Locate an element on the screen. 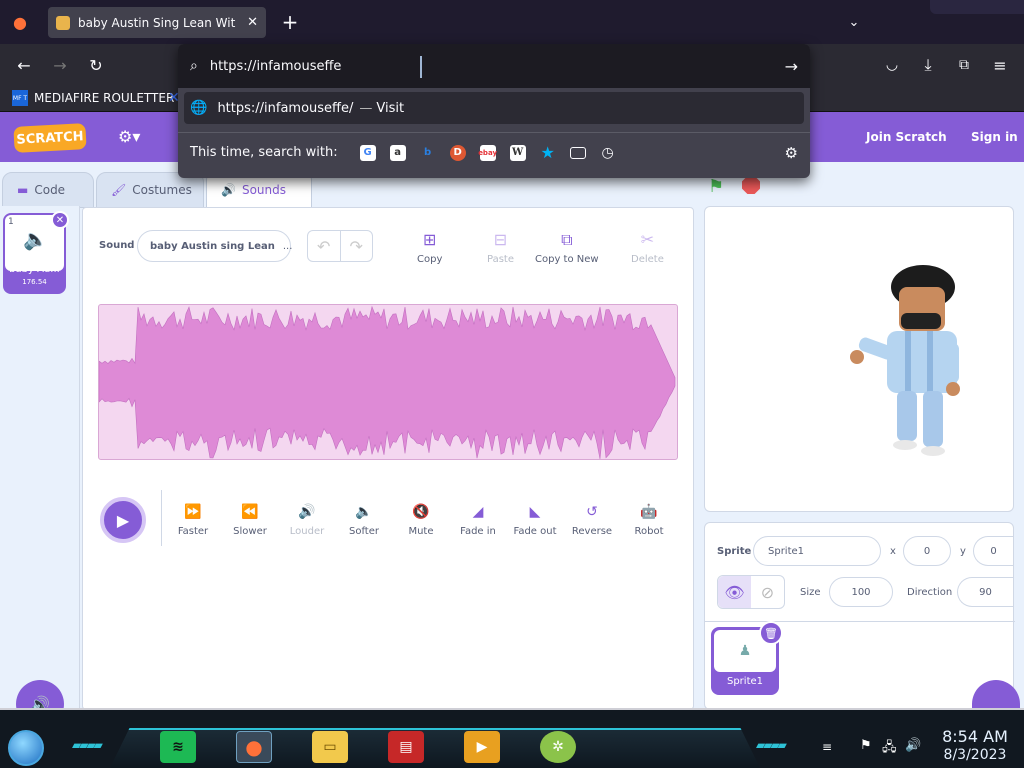 The height and width of the screenshot is (768, 1024). delete-button: ✂ Delete is located at coordinates (647, 247).